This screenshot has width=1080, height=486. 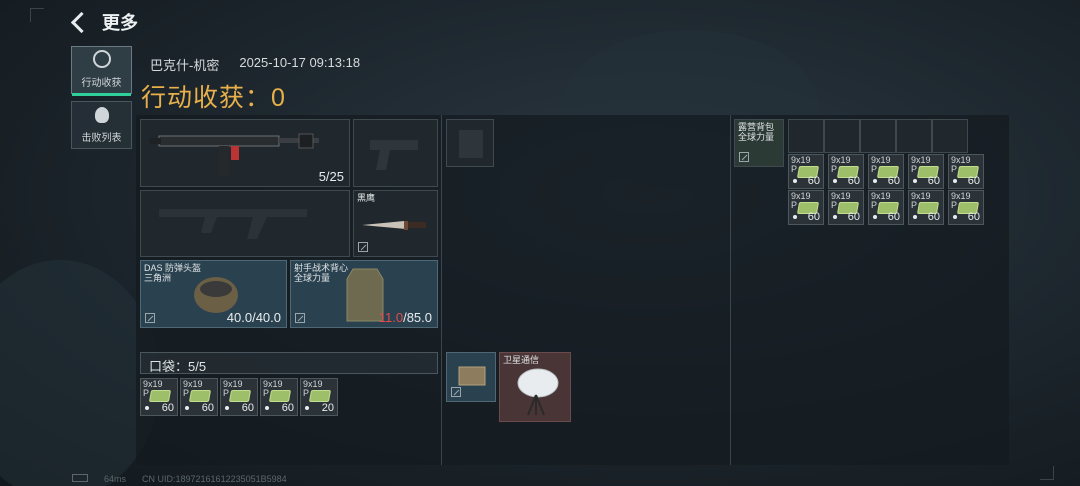 I want to click on pistol-slot, so click(x=395, y=153).